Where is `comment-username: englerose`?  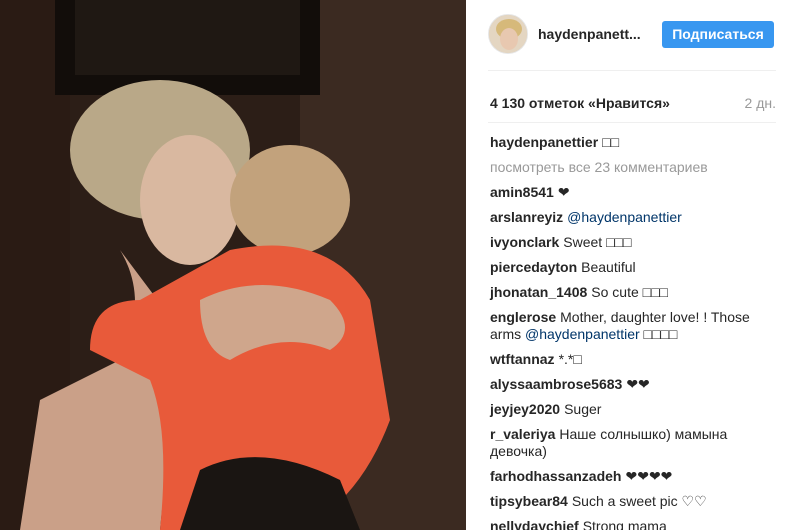 comment-username: englerose is located at coordinates (523, 317).